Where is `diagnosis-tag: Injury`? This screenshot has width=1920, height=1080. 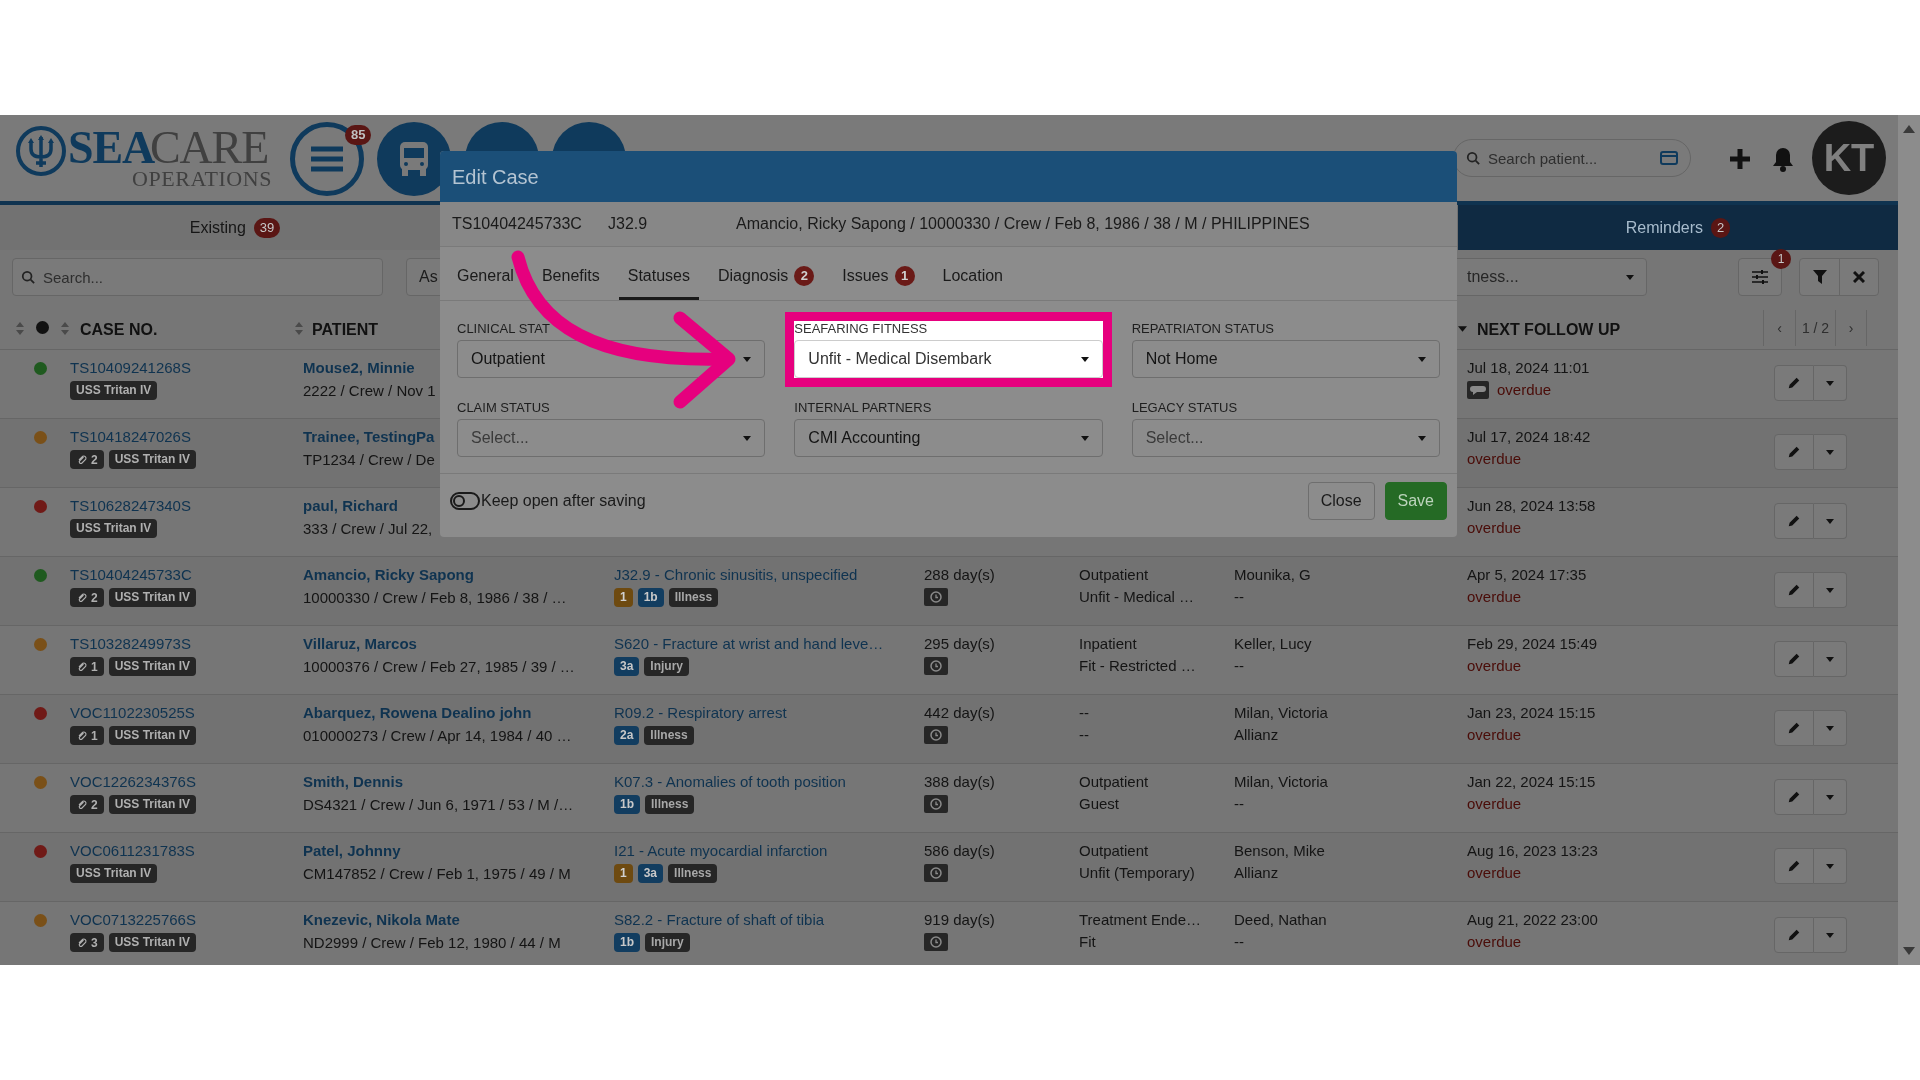 diagnosis-tag: Injury is located at coordinates (667, 666).